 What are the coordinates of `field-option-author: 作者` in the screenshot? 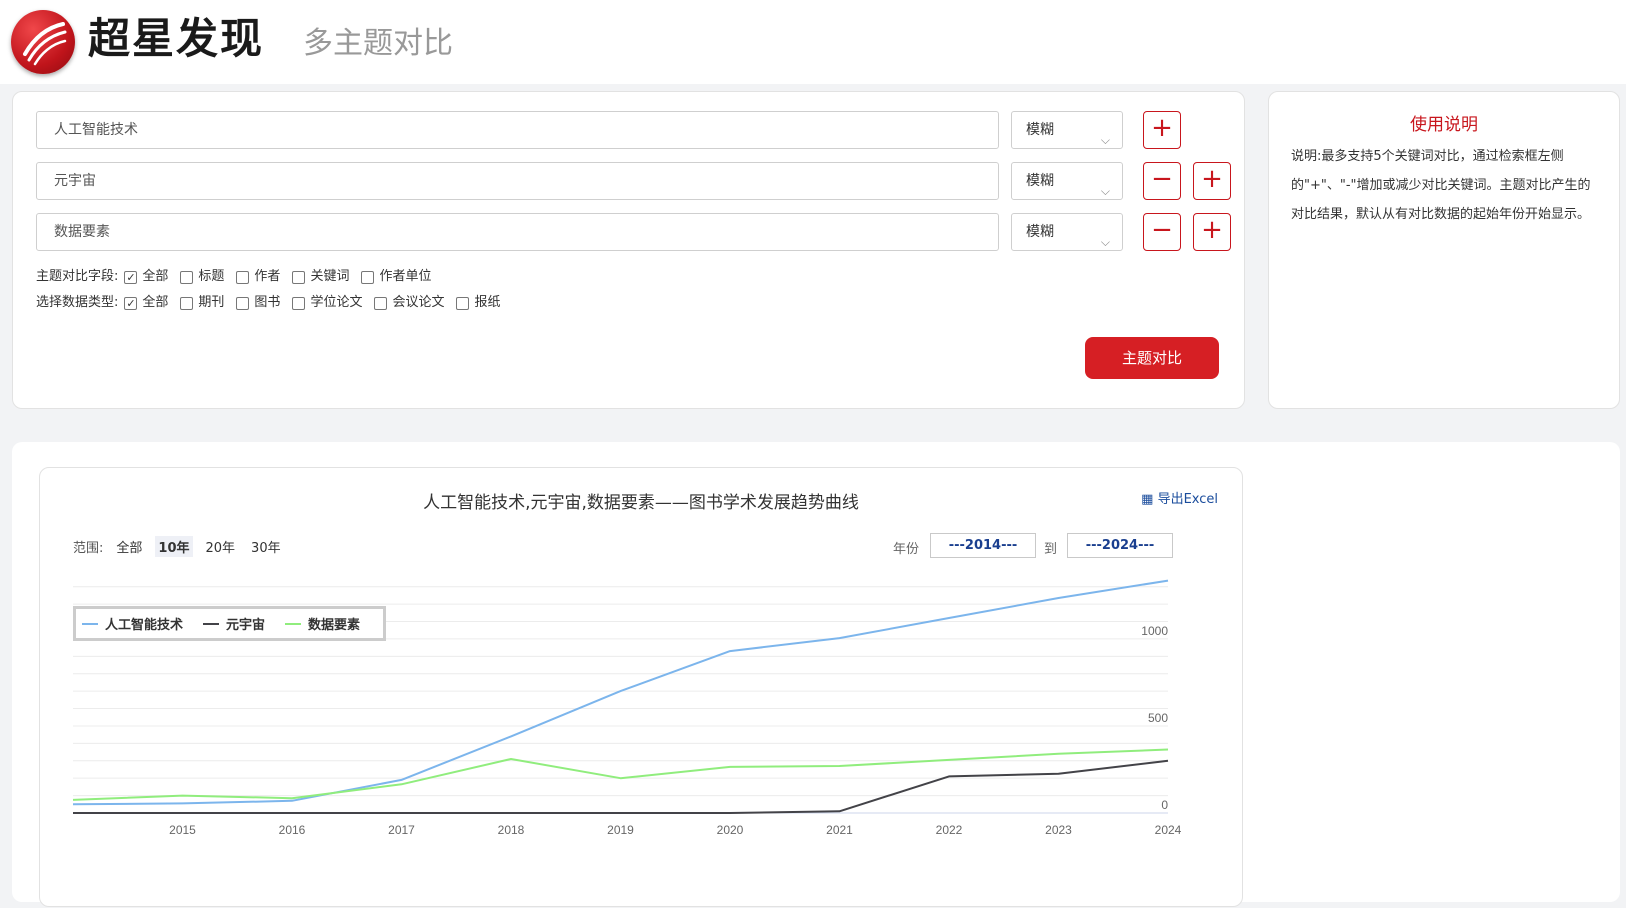 It's located at (258, 277).